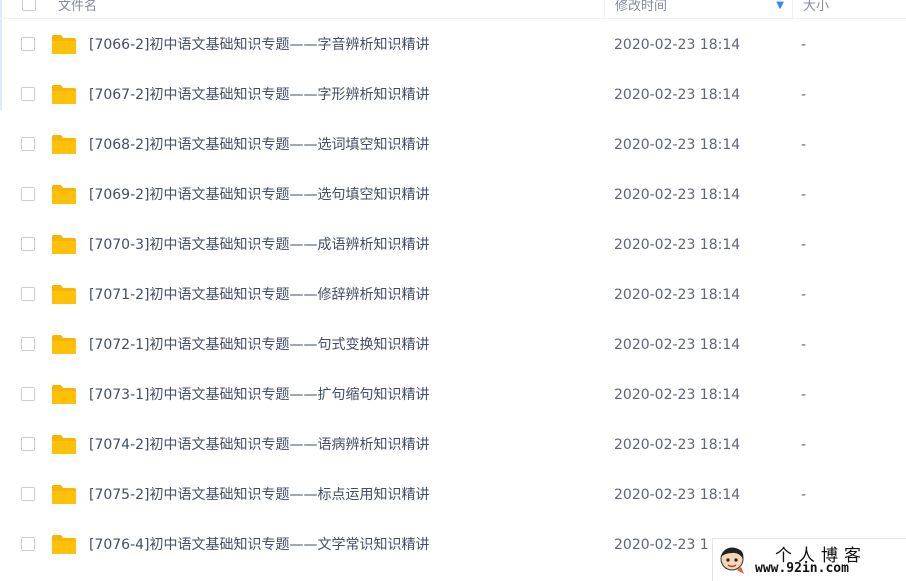 The width and height of the screenshot is (906, 581). Describe the element at coordinates (780, 5) in the screenshot. I see `sort-down-icon: ▼` at that location.